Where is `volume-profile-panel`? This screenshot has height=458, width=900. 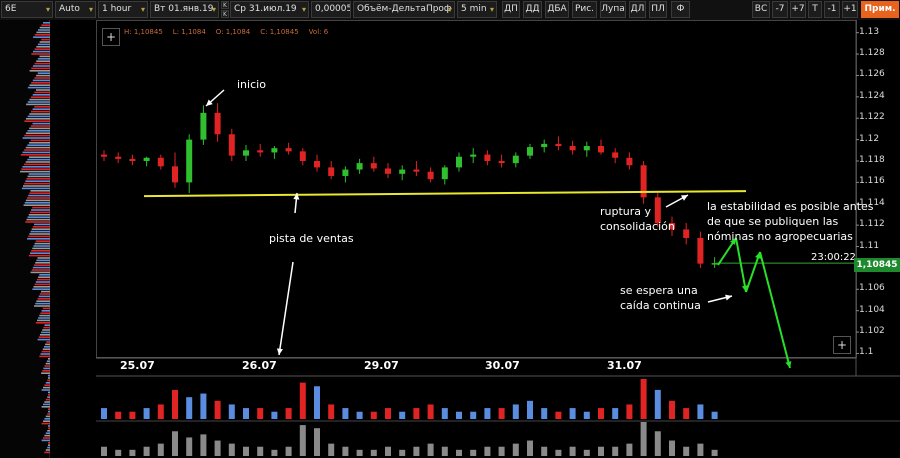
volume-profile-panel is located at coordinates (25, 239).